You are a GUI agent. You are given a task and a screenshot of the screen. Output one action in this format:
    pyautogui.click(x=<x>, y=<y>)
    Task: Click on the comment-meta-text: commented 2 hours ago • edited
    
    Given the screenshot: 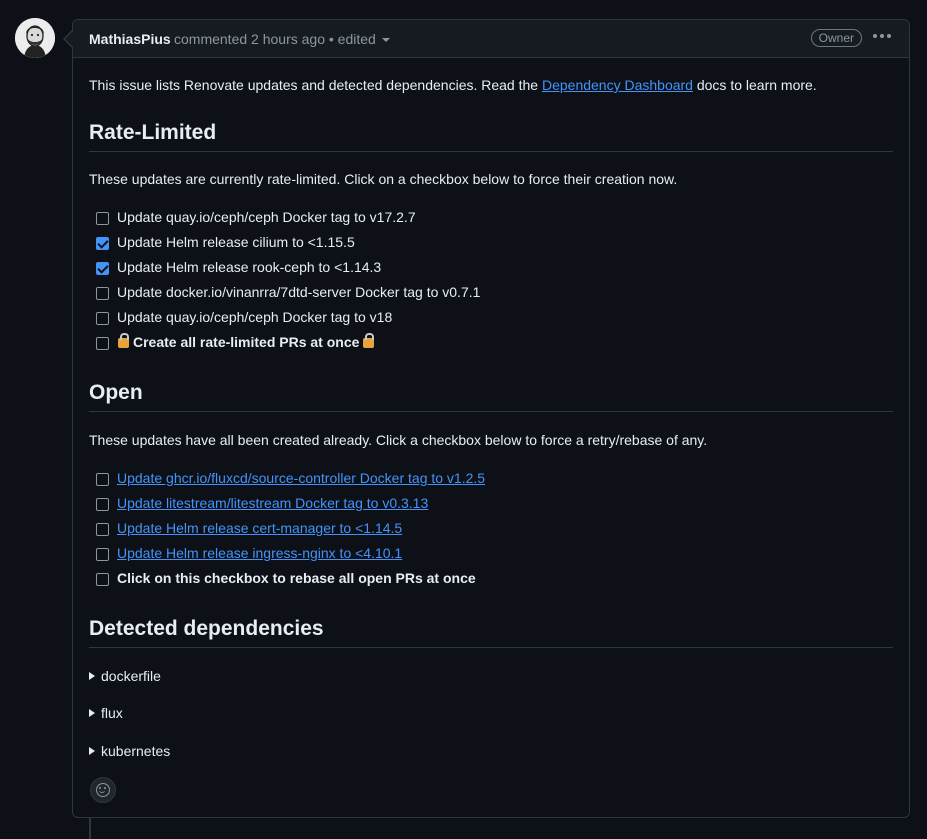 What is the action you would take?
    pyautogui.click(x=275, y=39)
    